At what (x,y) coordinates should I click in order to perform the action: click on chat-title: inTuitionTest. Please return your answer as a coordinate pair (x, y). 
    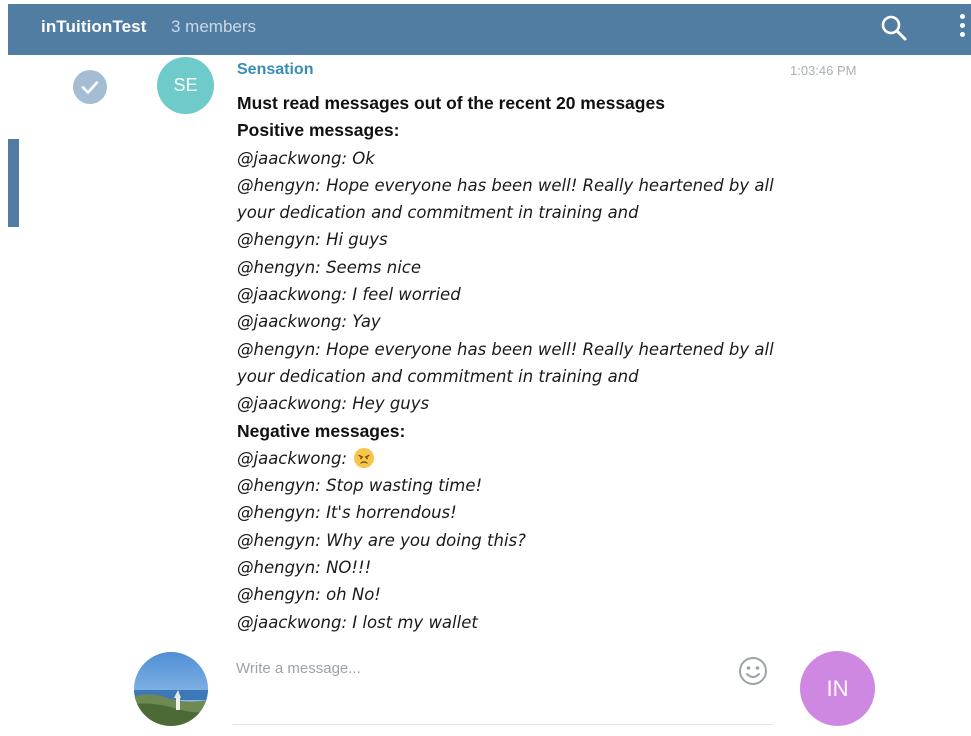
    Looking at the image, I should click on (93, 27).